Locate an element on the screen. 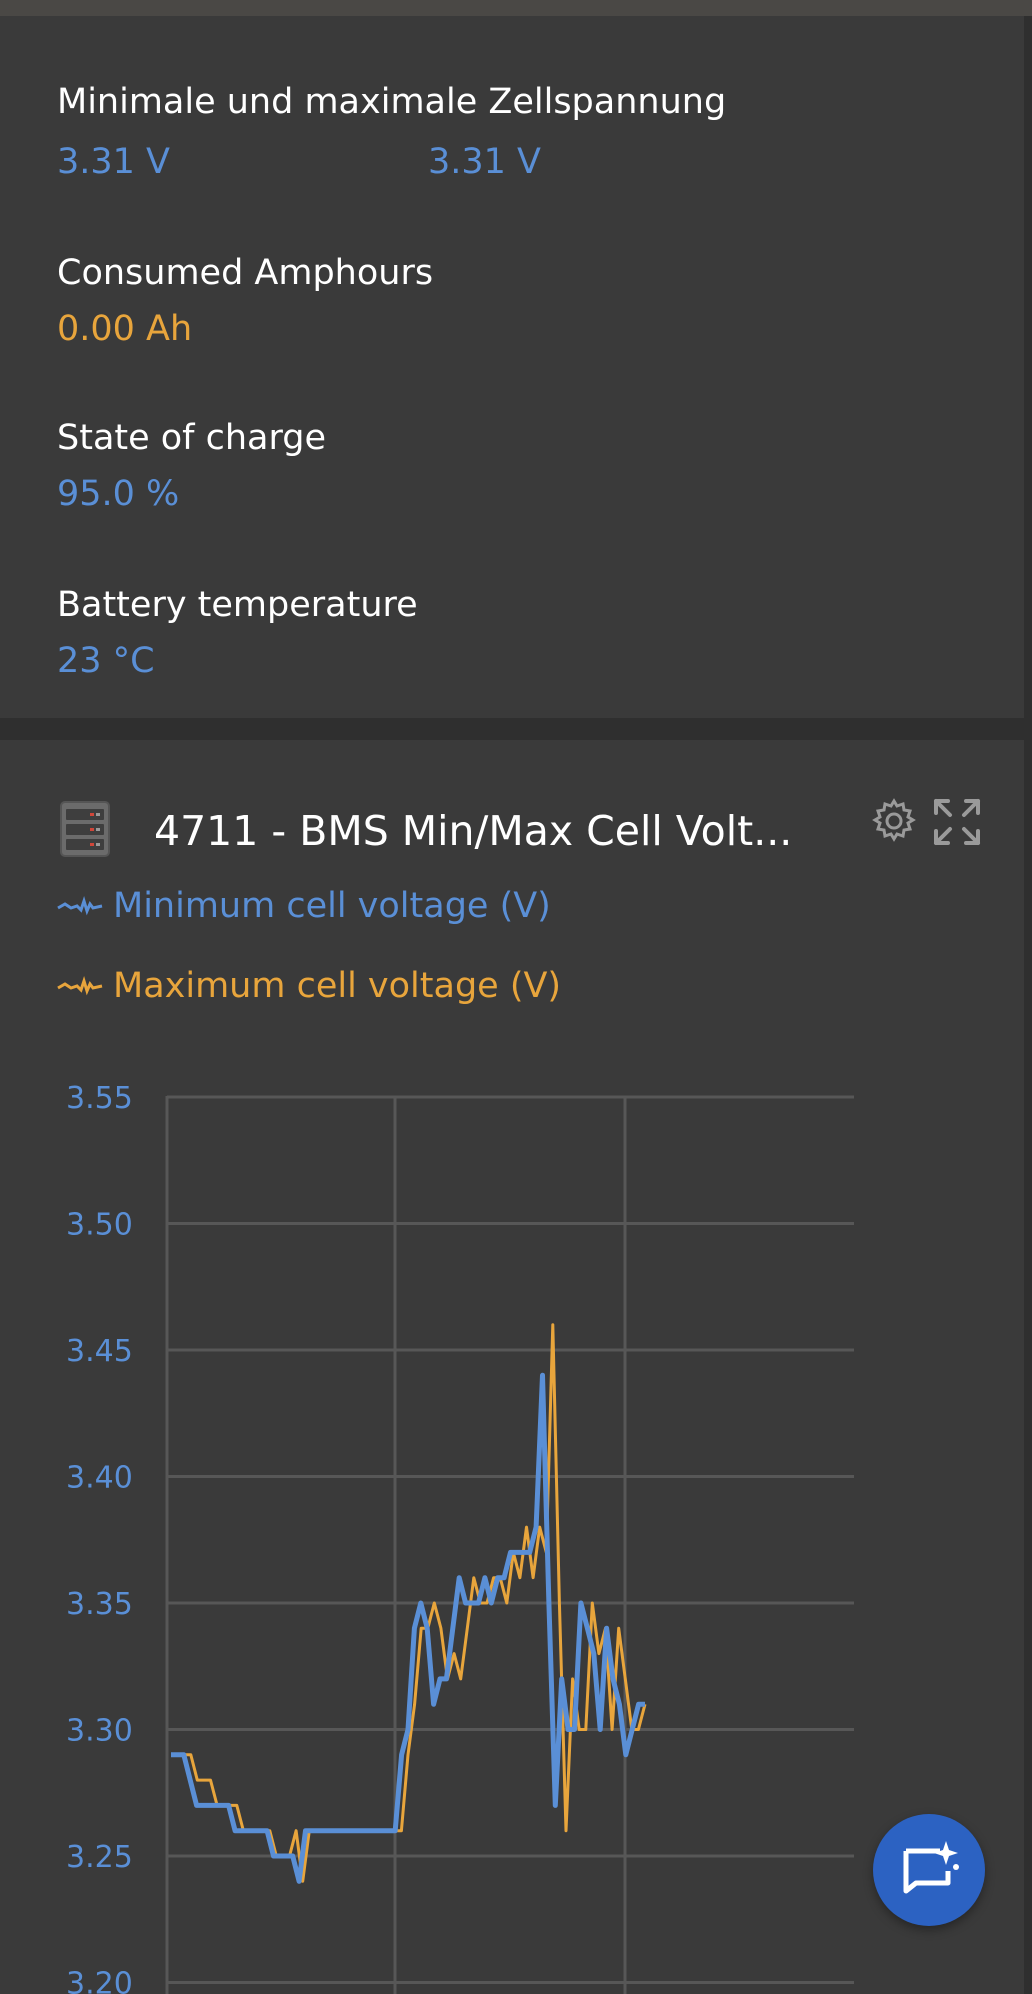  state-of-charge-value: 95.0 % is located at coordinates (118, 494).